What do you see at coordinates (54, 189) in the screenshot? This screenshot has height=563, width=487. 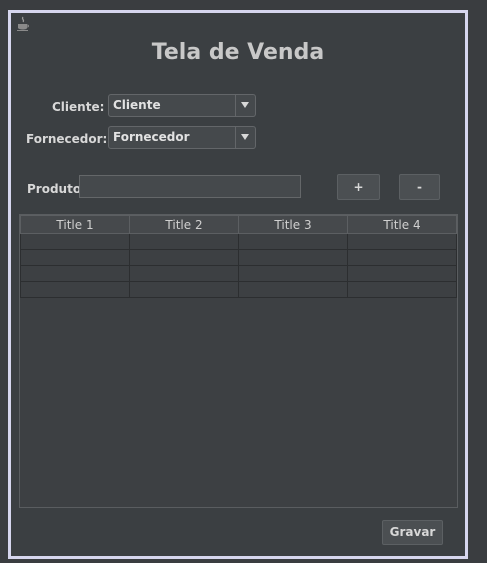 I see `produto-label: Produto` at bounding box center [54, 189].